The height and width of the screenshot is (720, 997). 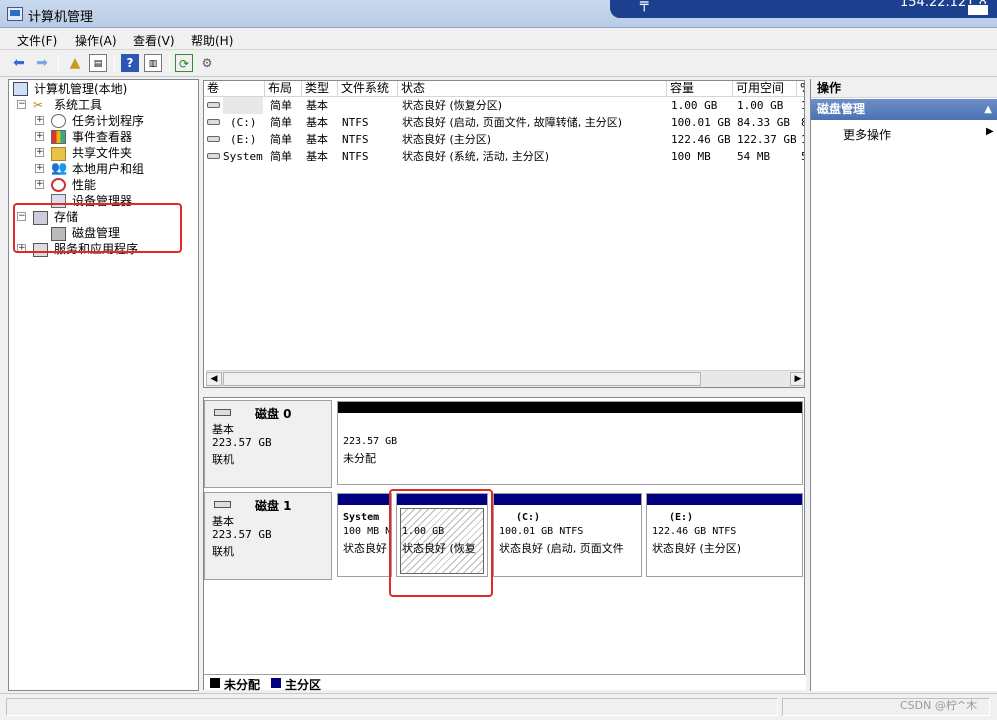 What do you see at coordinates (320, 89) in the screenshot?
I see `column-header-type: 类型` at bounding box center [320, 89].